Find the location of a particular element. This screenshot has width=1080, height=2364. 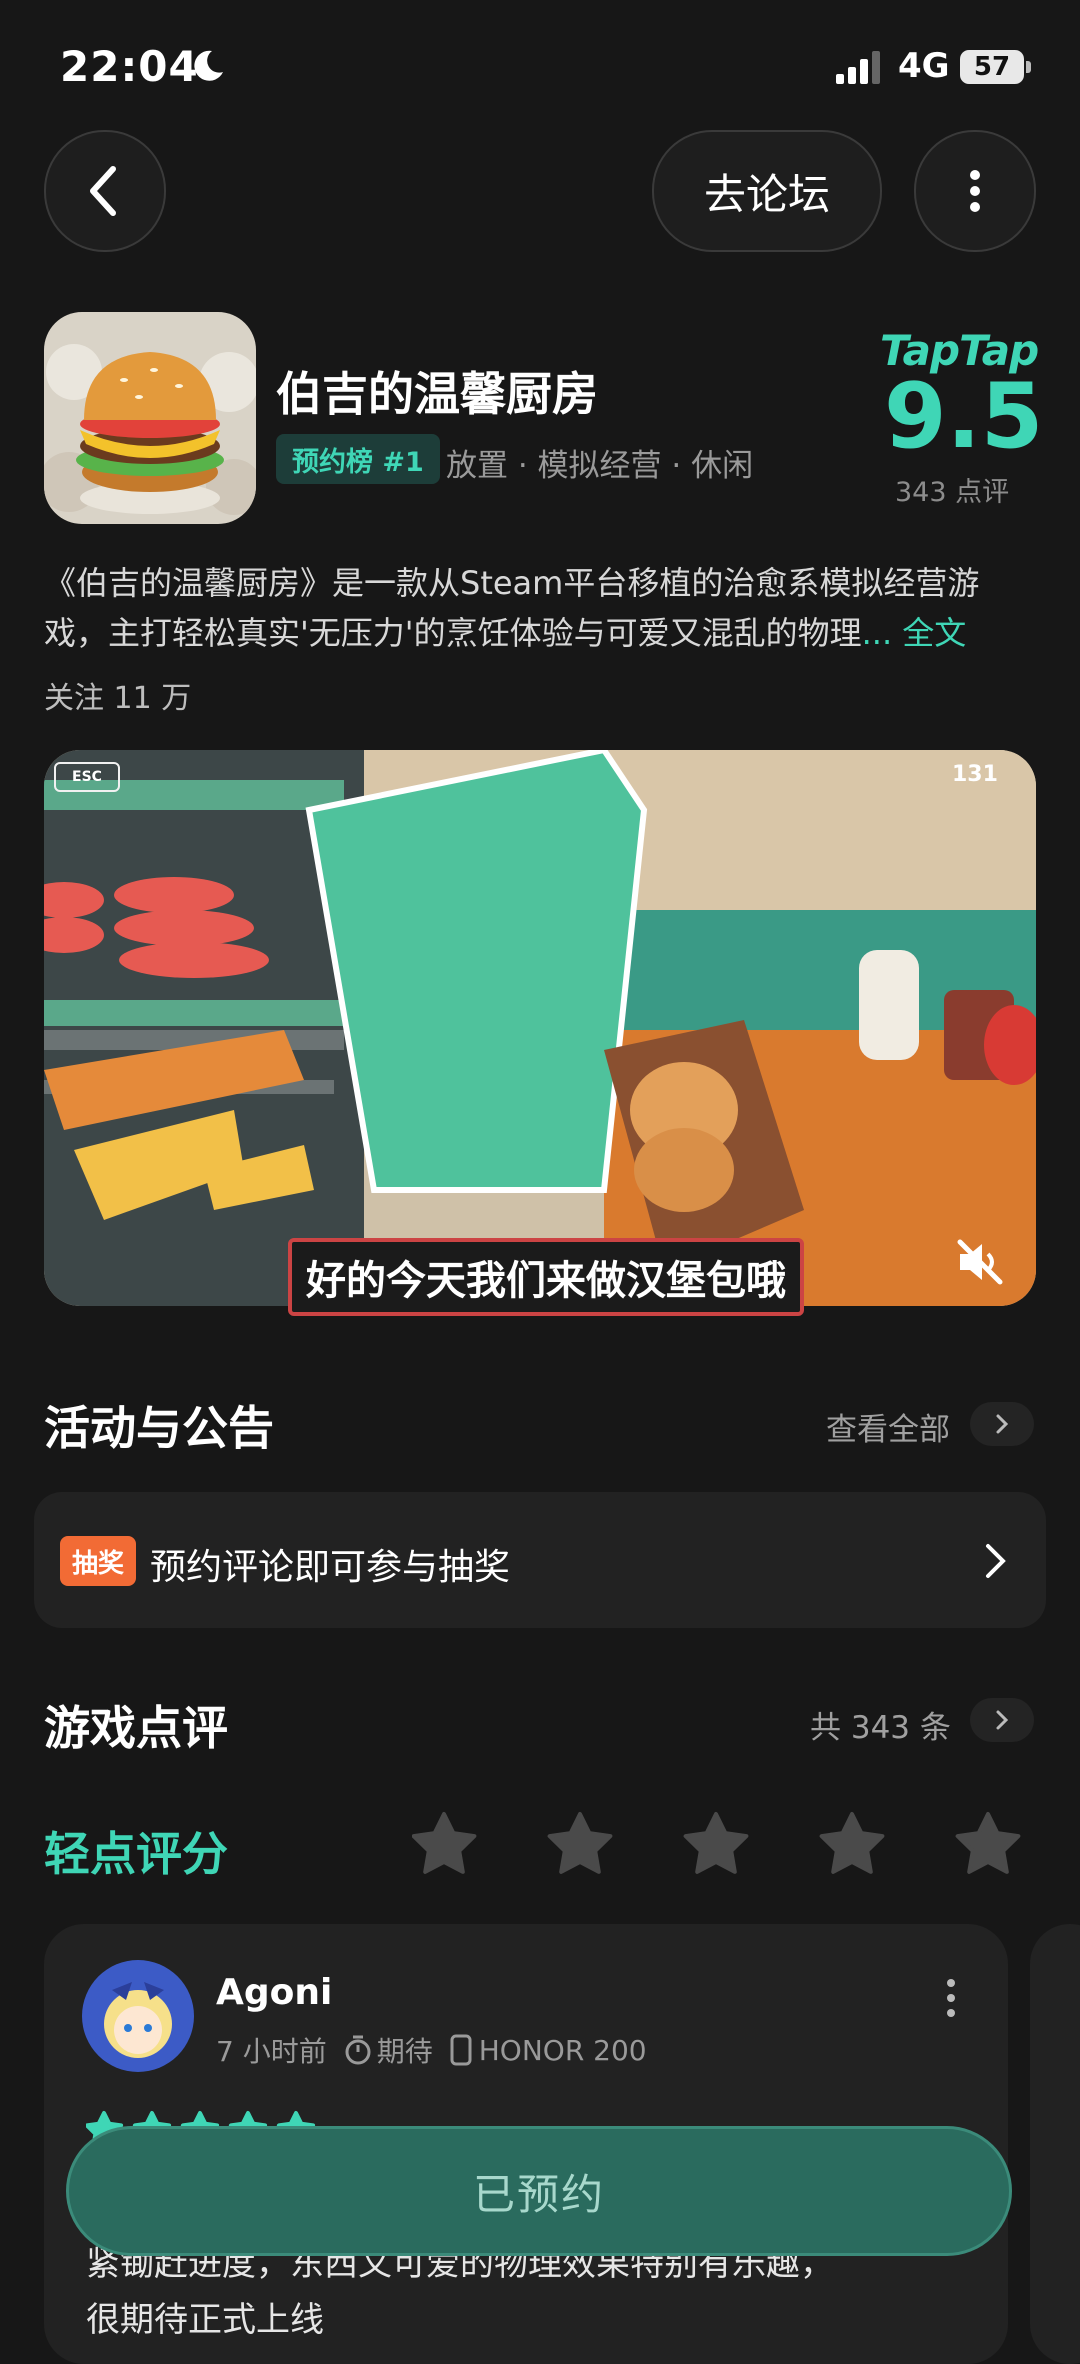

game-icon is located at coordinates (150, 418).